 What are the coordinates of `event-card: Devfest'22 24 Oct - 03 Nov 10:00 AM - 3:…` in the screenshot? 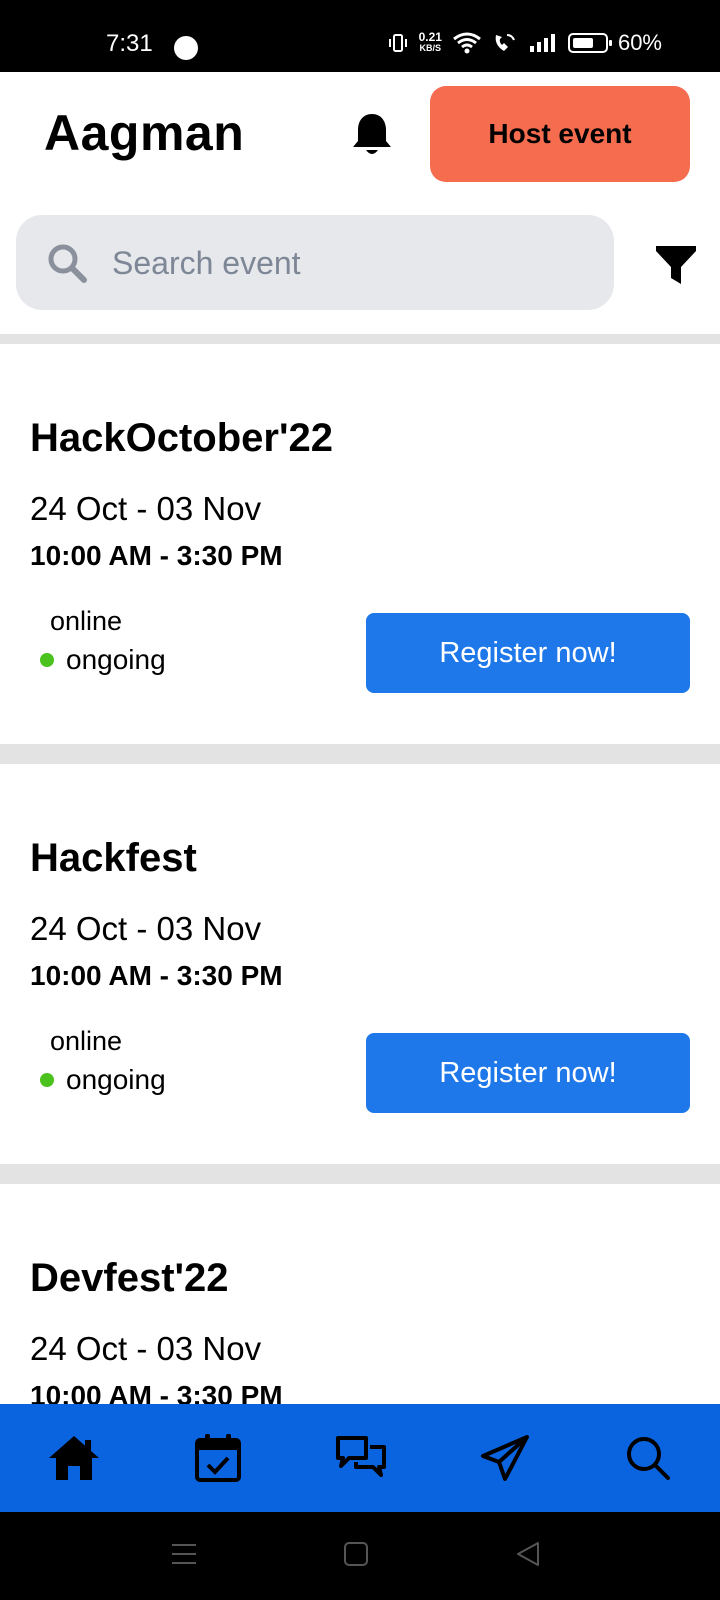 It's located at (360, 1294).